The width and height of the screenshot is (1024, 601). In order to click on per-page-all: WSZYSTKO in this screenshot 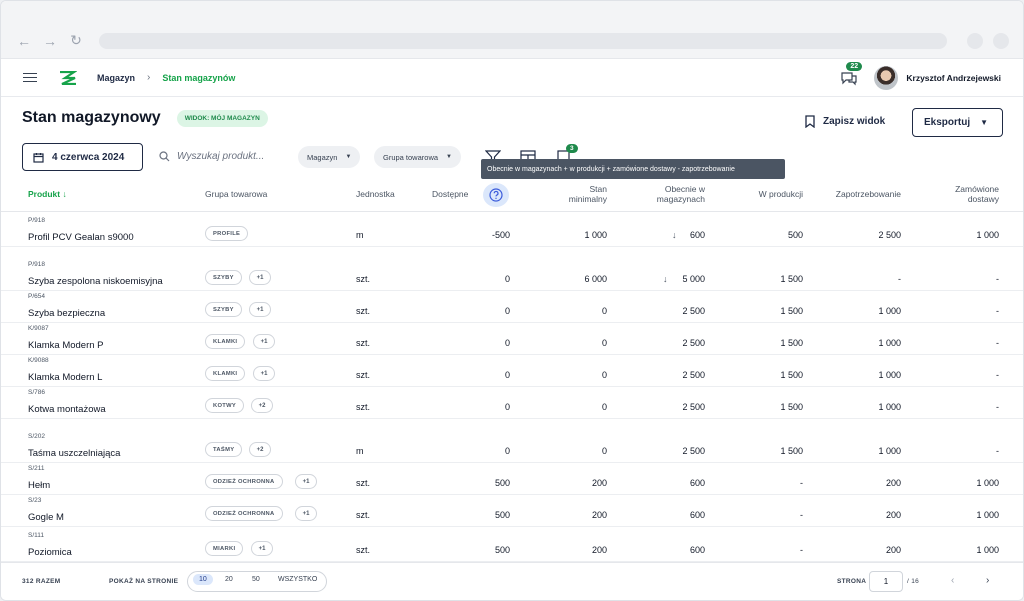, I will do `click(297, 579)`.